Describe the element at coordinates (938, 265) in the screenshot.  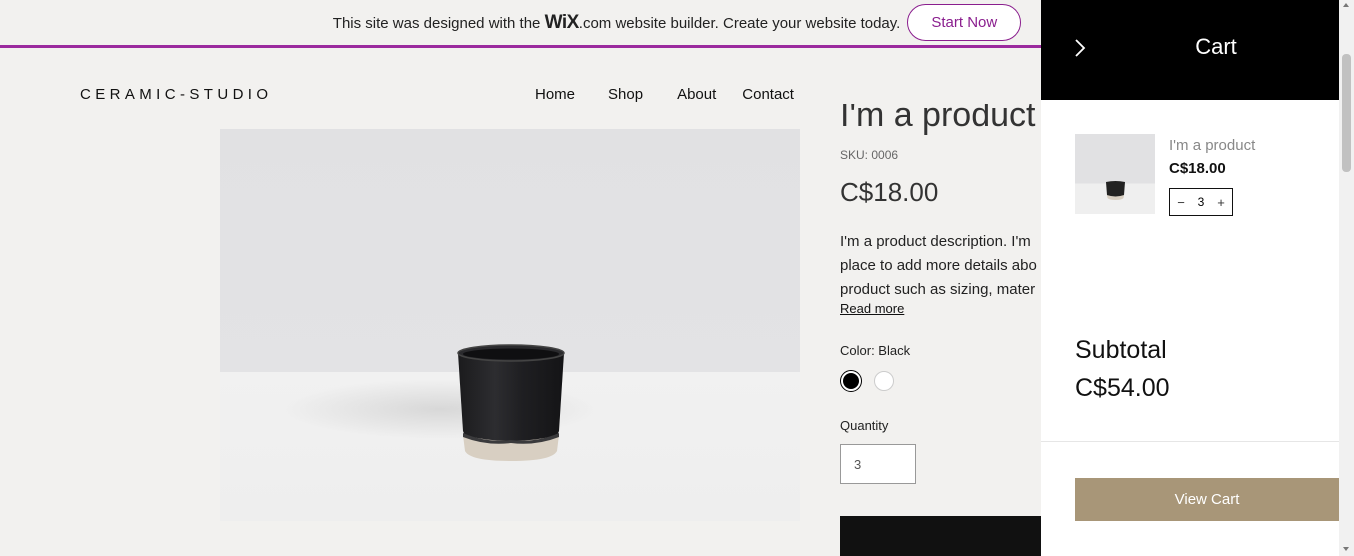
I see `description-line-2: place to add more details abo` at that location.